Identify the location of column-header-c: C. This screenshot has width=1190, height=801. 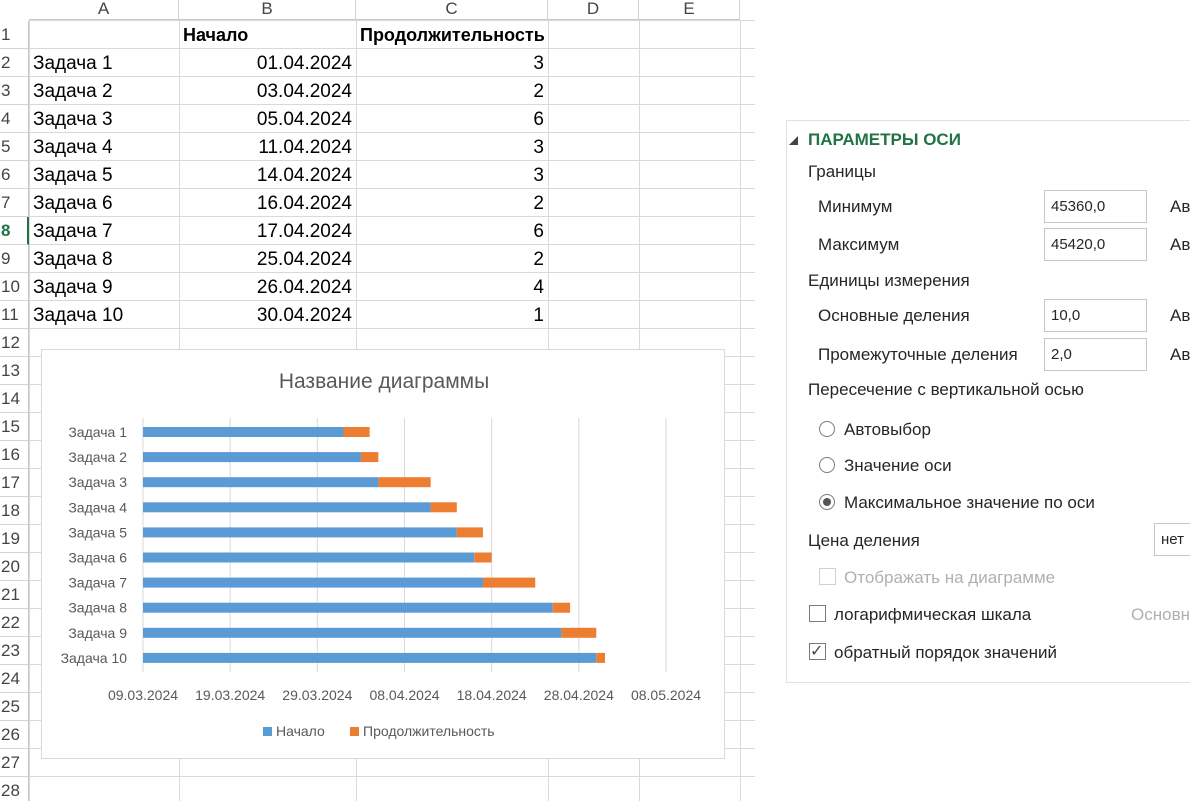
(452, 10).